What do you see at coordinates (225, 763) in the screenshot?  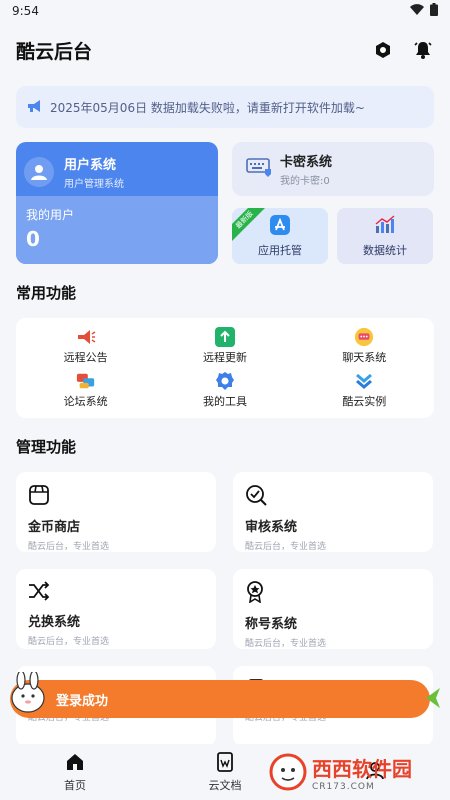 I see `document-icon` at bounding box center [225, 763].